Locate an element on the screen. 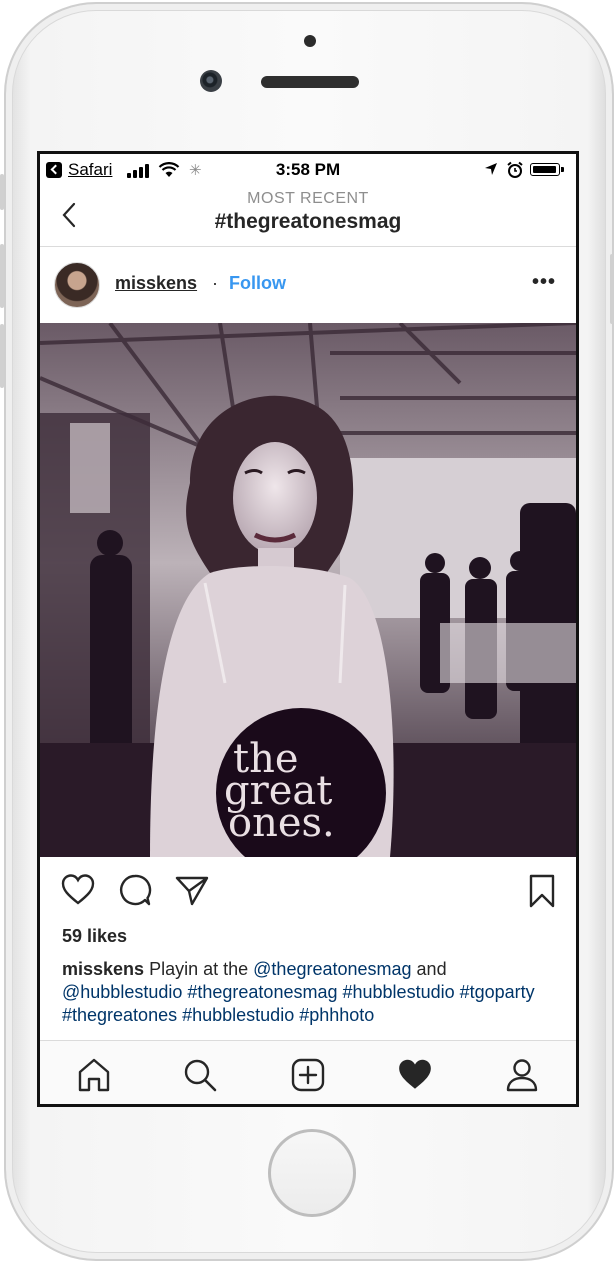  caption-hashtag: #thegreatonesmag is located at coordinates (262, 992).